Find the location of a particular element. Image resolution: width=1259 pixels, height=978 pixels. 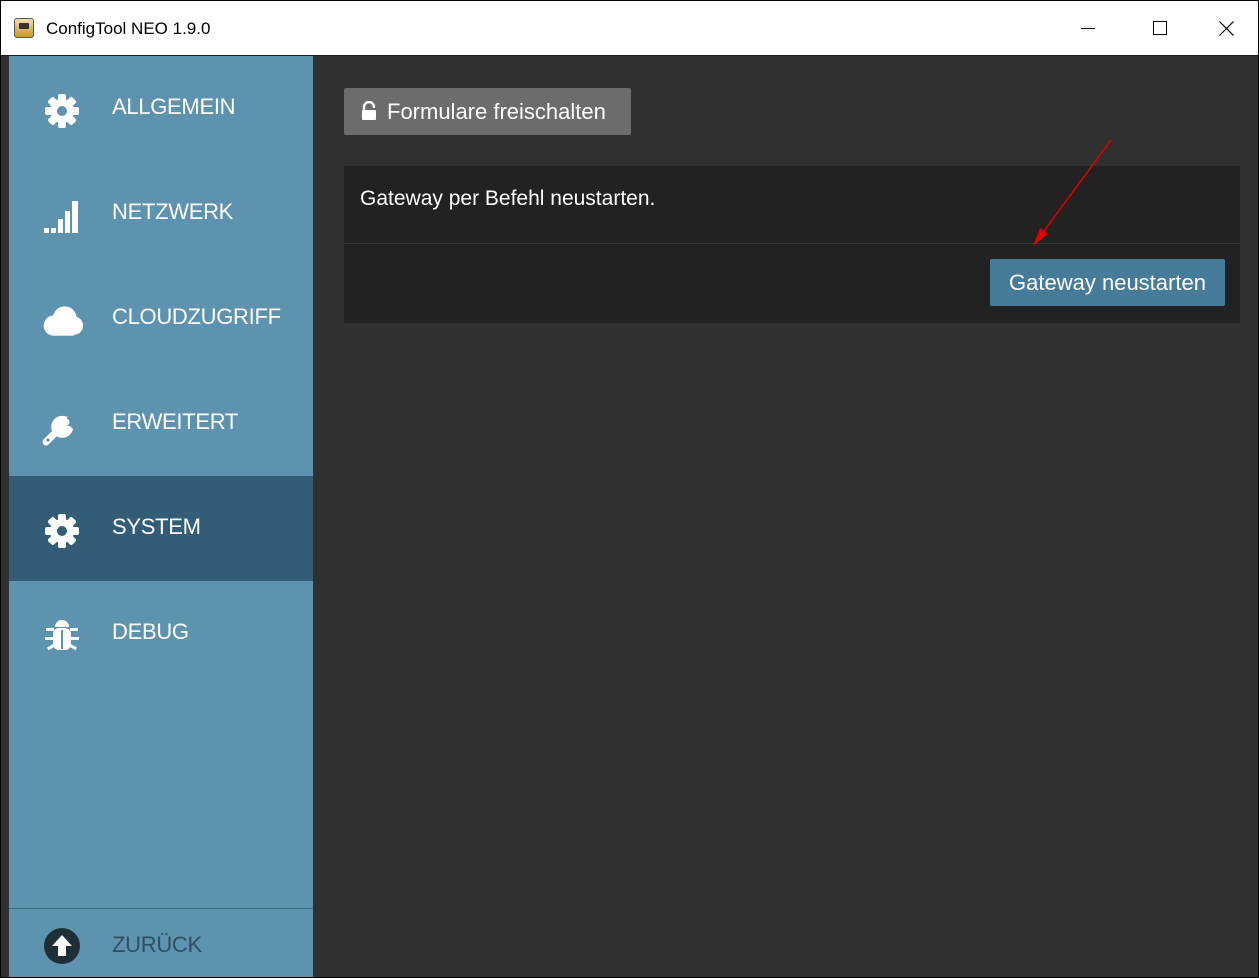

sidebar-item-debug: DEBUG is located at coordinates (161, 633).